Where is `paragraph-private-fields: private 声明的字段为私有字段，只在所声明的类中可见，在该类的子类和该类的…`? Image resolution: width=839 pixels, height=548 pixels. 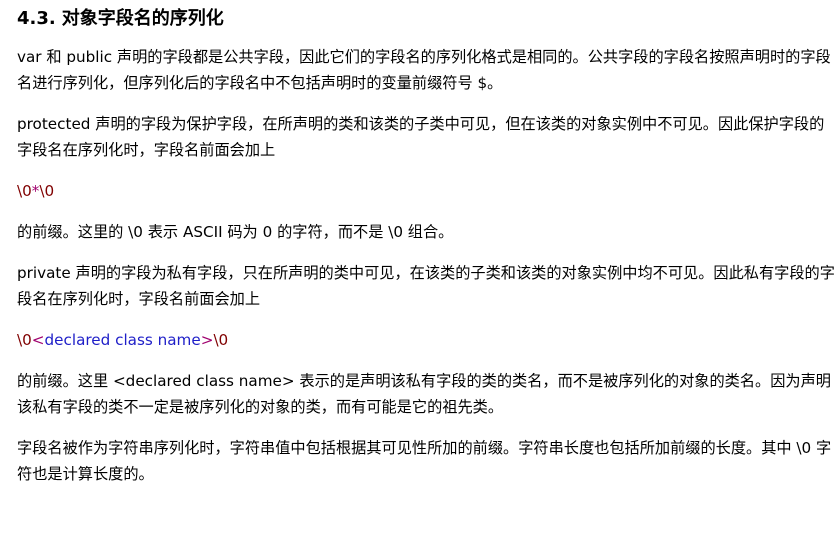 paragraph-private-fields: private 声明的字段为私有字段，只在所声明的类中可见，在该类的子类和该类的… is located at coordinates (426, 286).